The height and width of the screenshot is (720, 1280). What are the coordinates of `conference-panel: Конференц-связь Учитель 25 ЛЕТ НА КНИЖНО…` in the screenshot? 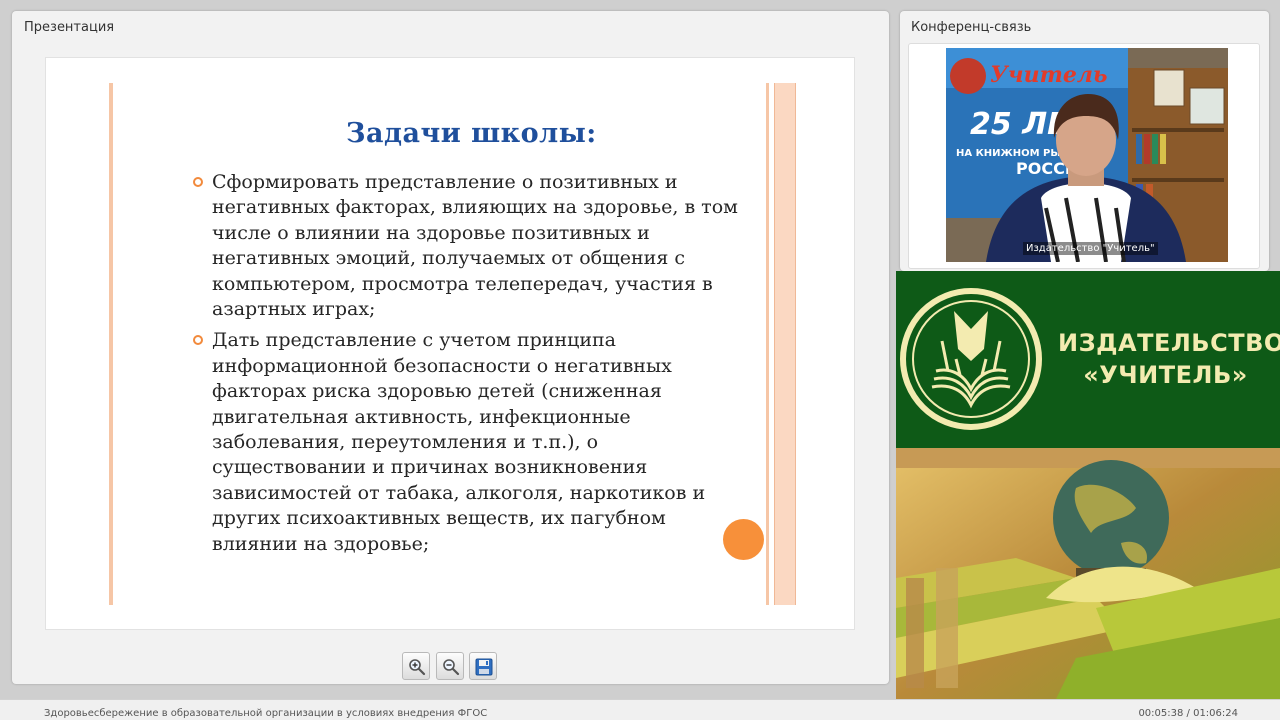 It's located at (1084, 141).